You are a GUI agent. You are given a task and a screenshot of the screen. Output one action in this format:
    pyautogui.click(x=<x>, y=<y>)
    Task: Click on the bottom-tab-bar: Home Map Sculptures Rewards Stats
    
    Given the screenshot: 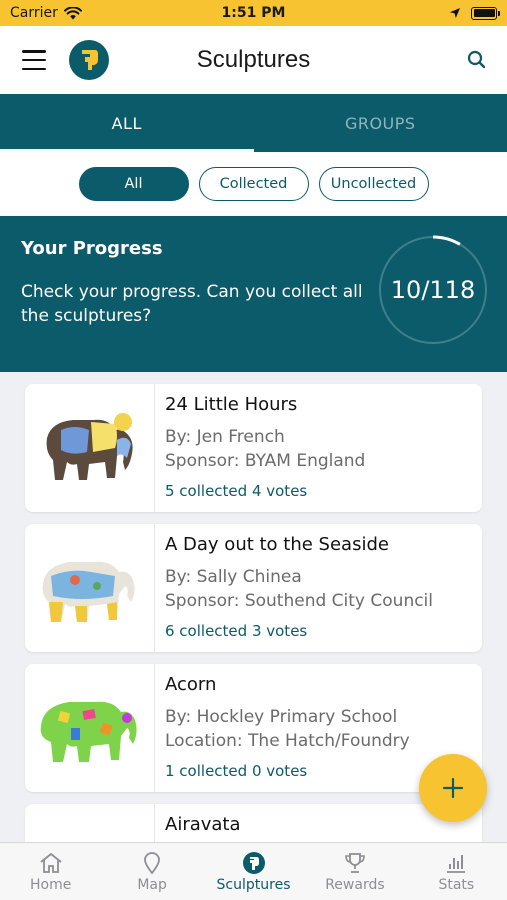 What is the action you would take?
    pyautogui.click(x=253, y=871)
    